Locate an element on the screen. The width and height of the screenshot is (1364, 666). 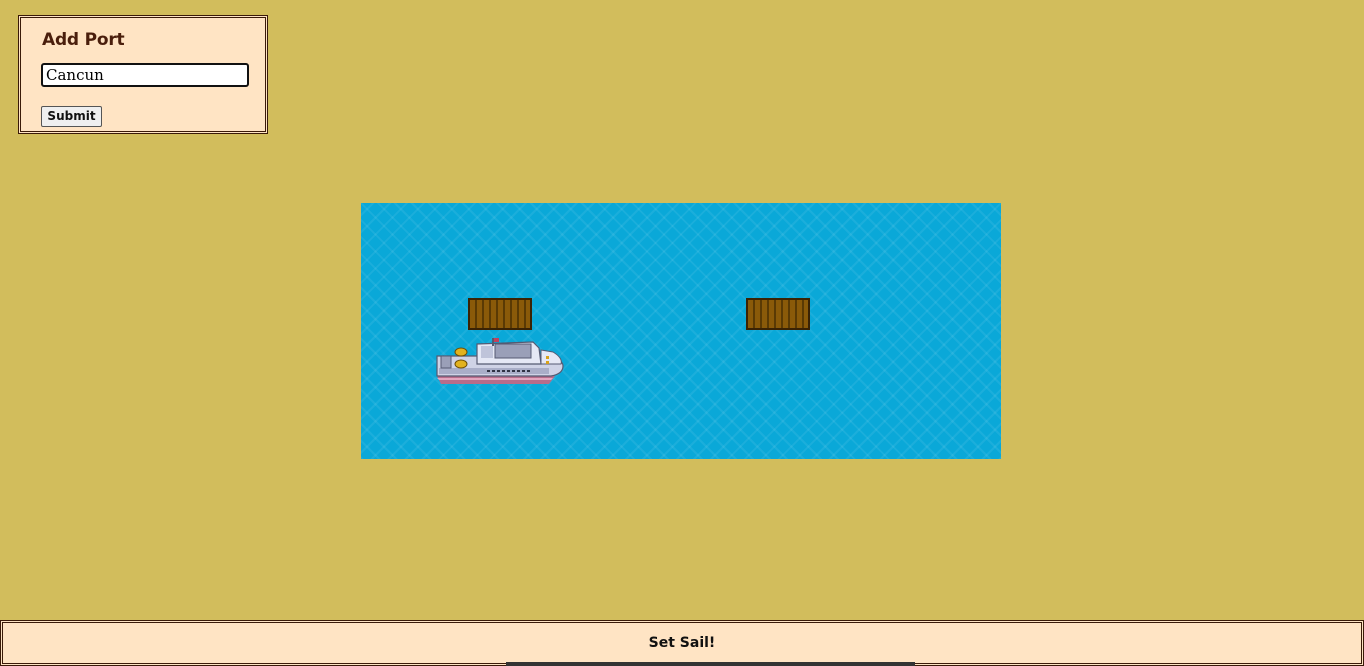
add-port-panel: Add Port Submit is located at coordinates (143, 74).